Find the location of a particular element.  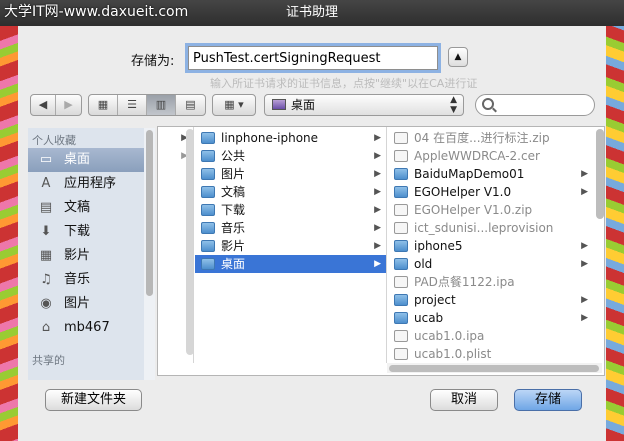

folder-row: EGOHelper V1.0 ▶ is located at coordinates (491, 192).